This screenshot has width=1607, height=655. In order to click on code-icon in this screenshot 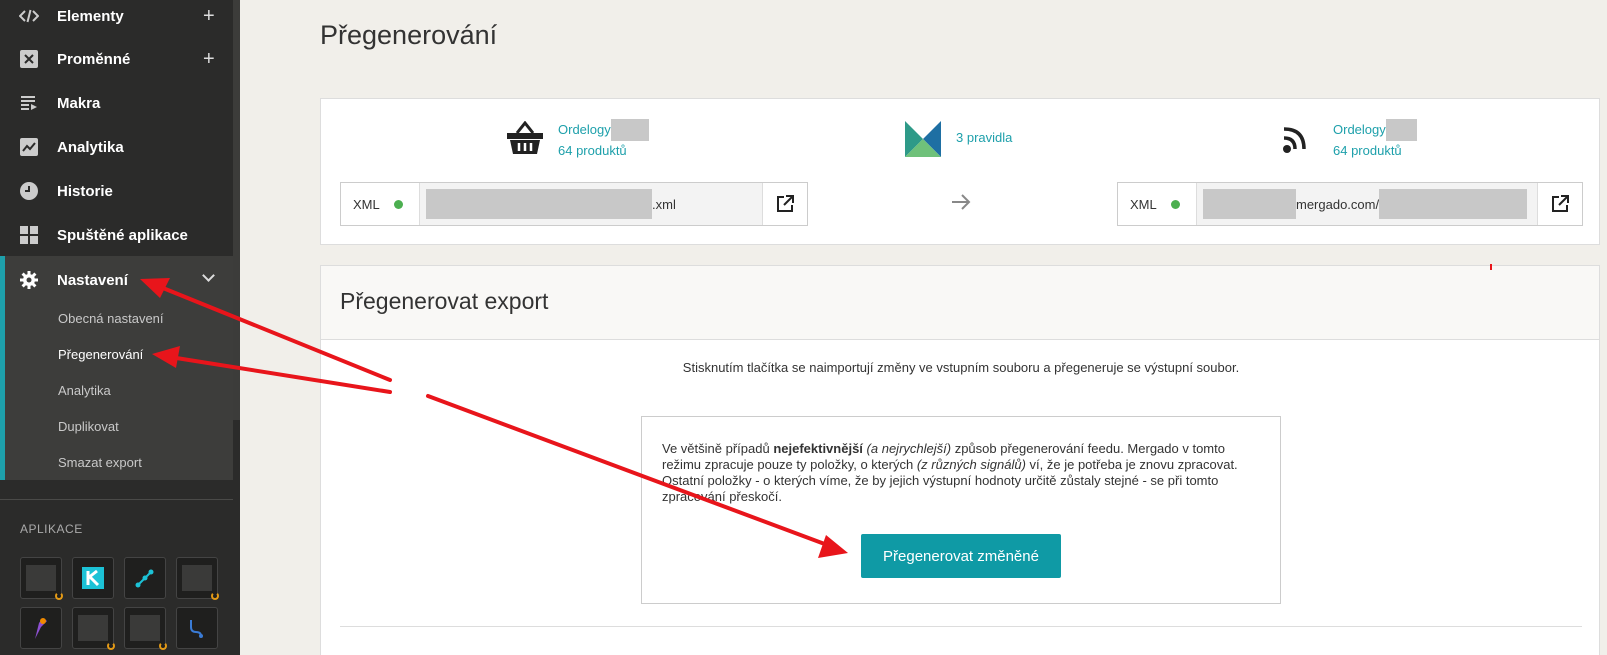, I will do `click(29, 16)`.